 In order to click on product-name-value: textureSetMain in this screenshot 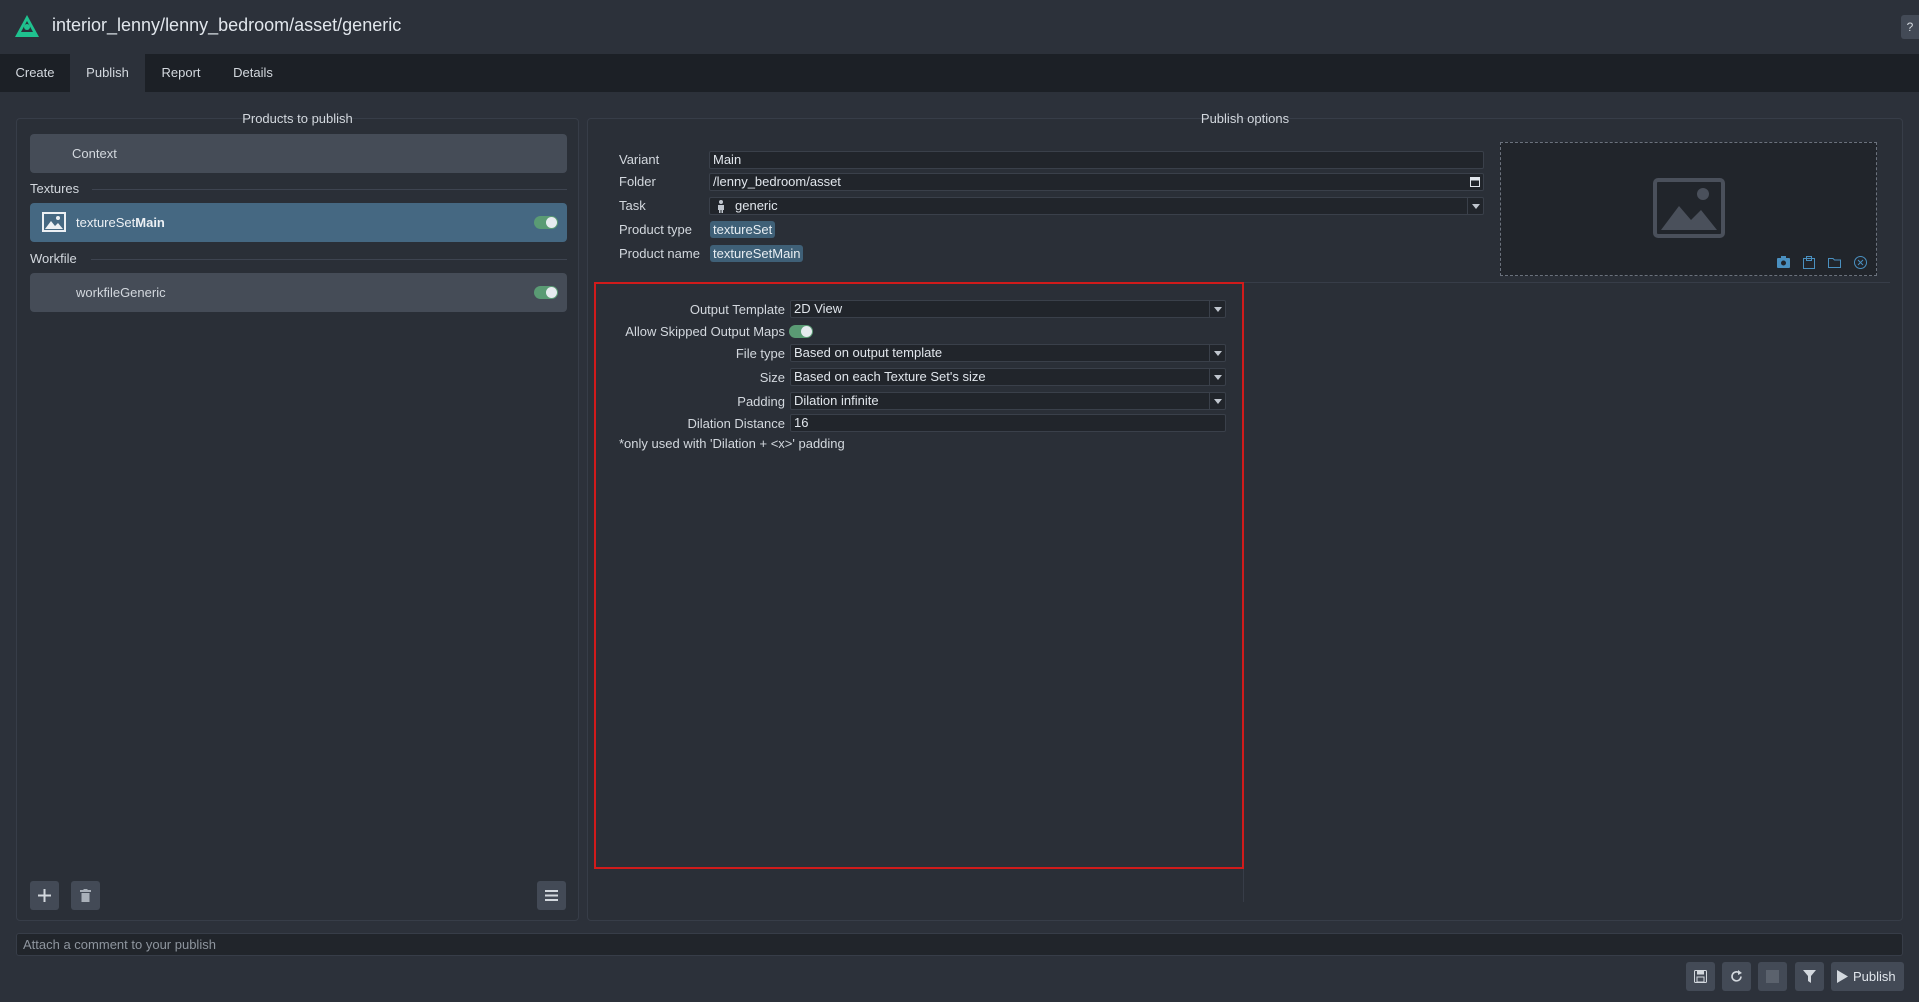, I will do `click(757, 253)`.